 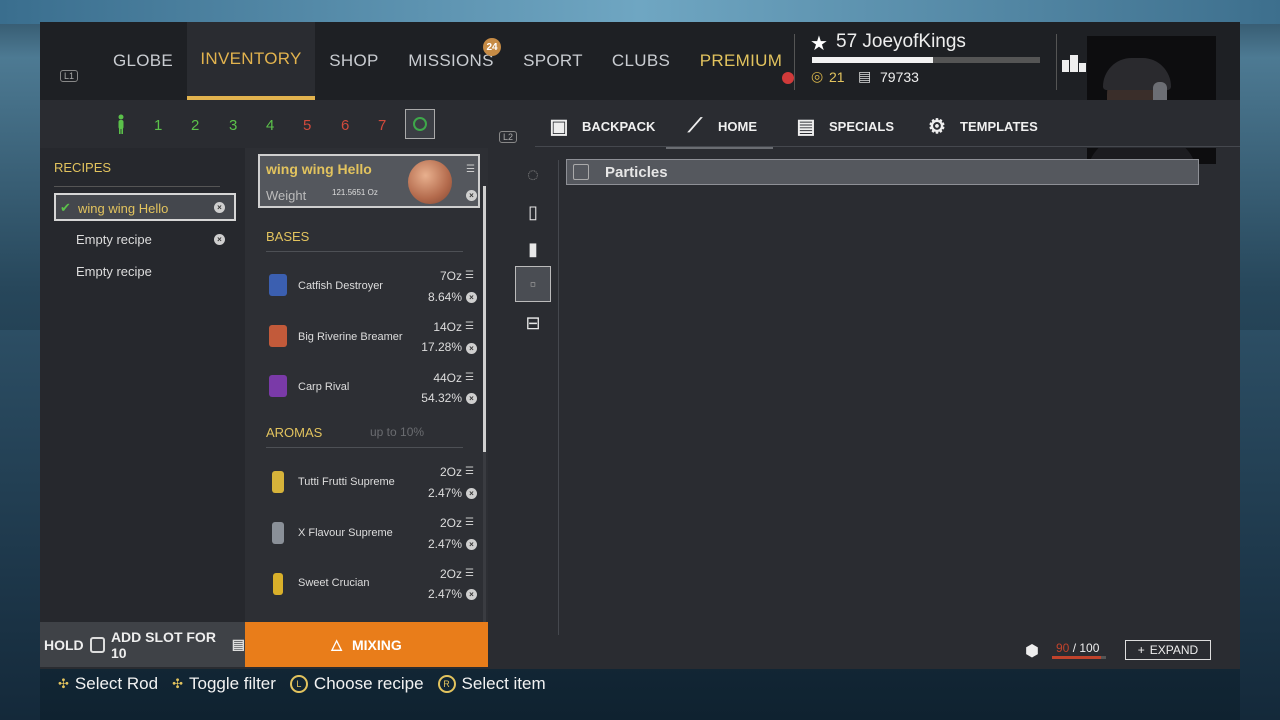 I want to click on tab-underline, so click(x=887, y=146).